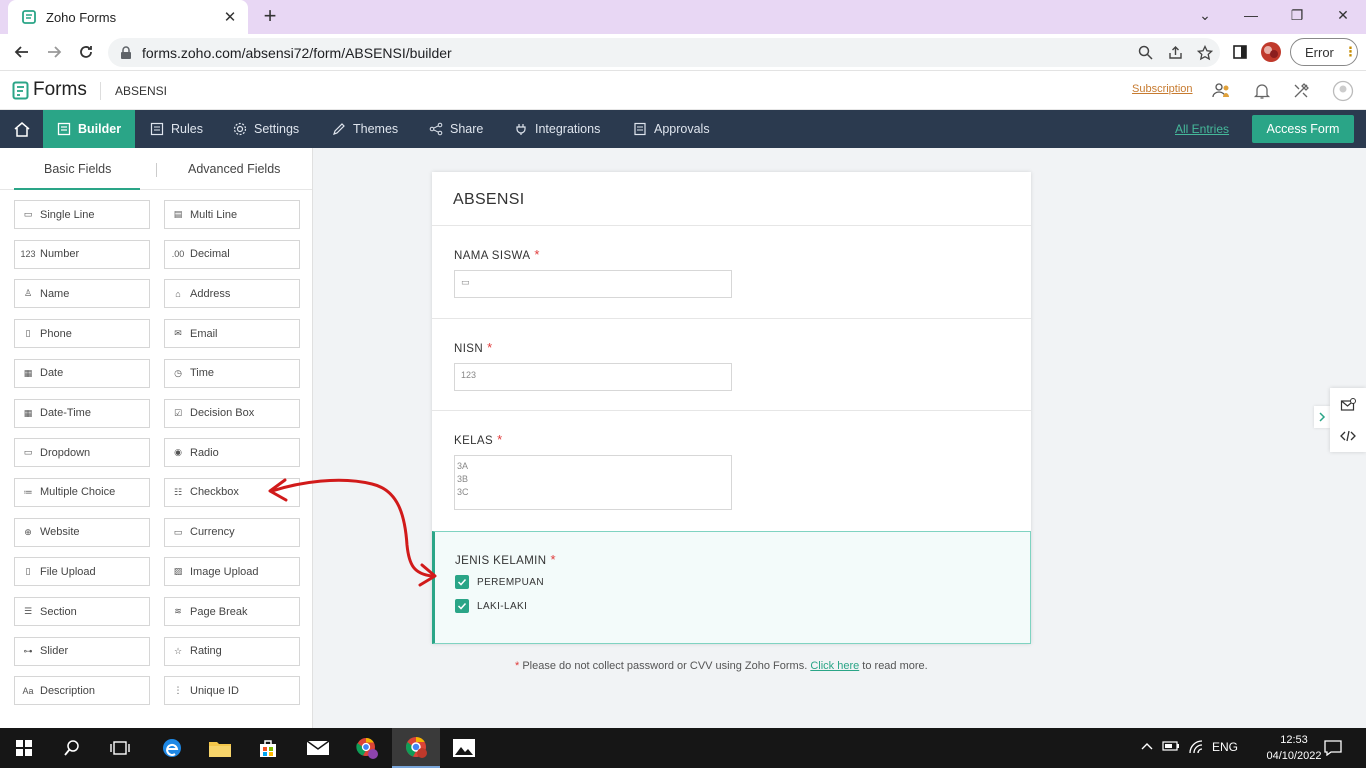 The image size is (1366, 768). Describe the element at coordinates (1322, 417) in the screenshot. I see `chevron-right-icon` at that location.